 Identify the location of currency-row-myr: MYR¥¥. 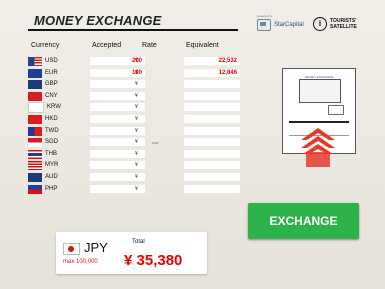
(134, 165).